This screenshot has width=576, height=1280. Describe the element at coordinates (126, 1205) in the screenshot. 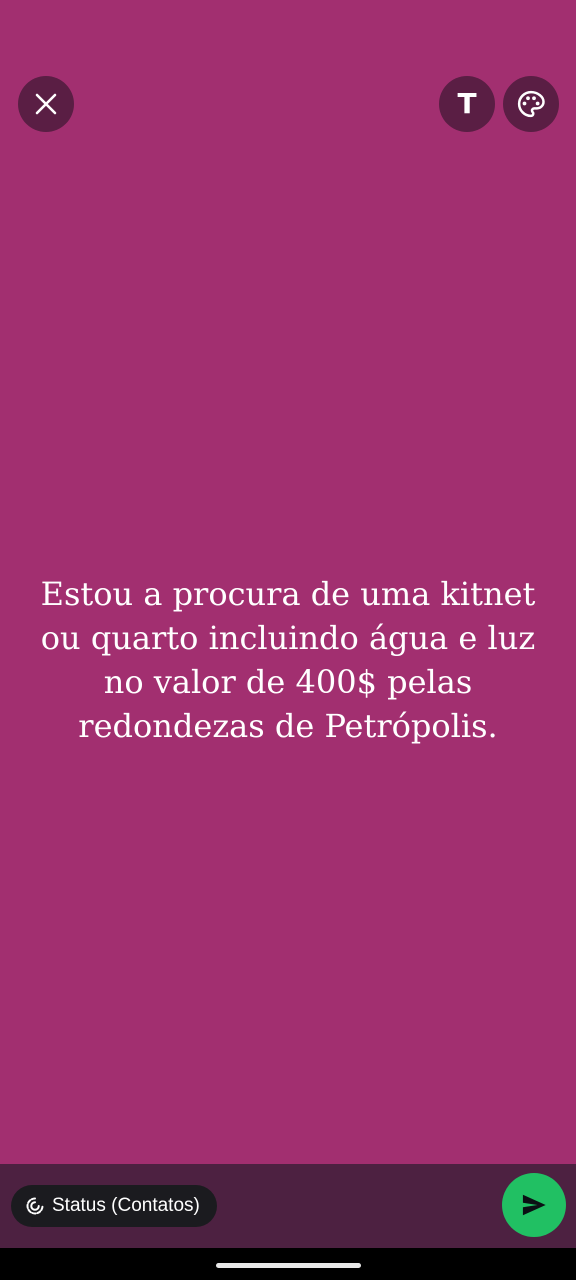

I see `status-audience-label: Status (Contatos)` at that location.